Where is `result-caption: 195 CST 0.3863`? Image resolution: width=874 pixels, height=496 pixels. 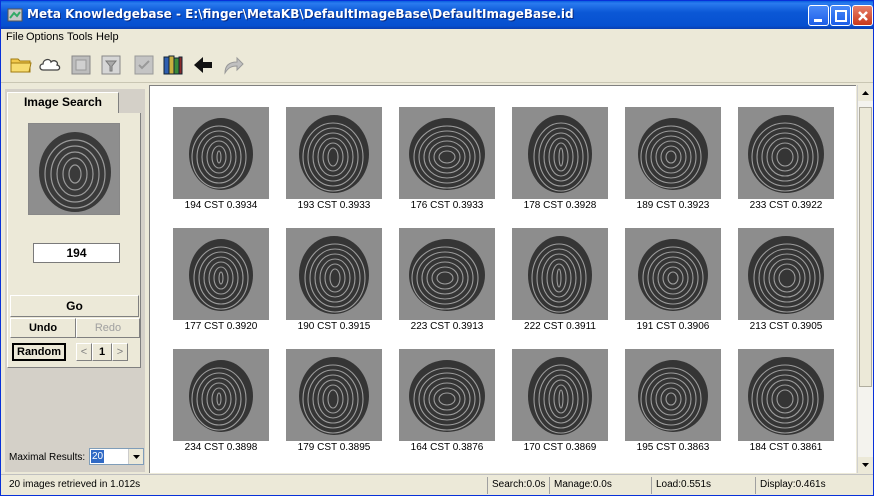 result-caption: 195 CST 0.3863 is located at coordinates (673, 447).